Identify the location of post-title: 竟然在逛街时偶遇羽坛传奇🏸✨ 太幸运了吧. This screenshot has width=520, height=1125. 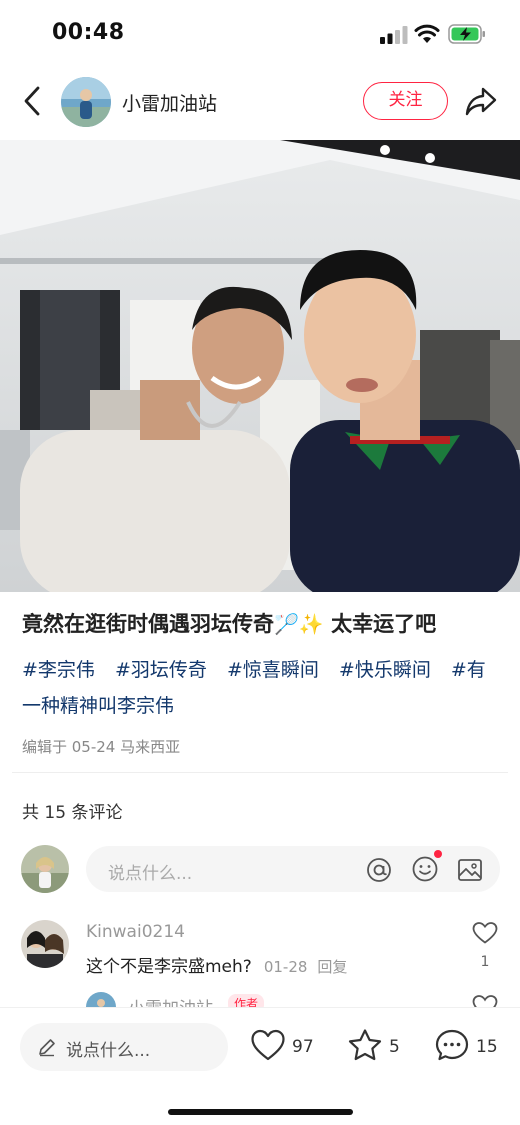
(262, 623).